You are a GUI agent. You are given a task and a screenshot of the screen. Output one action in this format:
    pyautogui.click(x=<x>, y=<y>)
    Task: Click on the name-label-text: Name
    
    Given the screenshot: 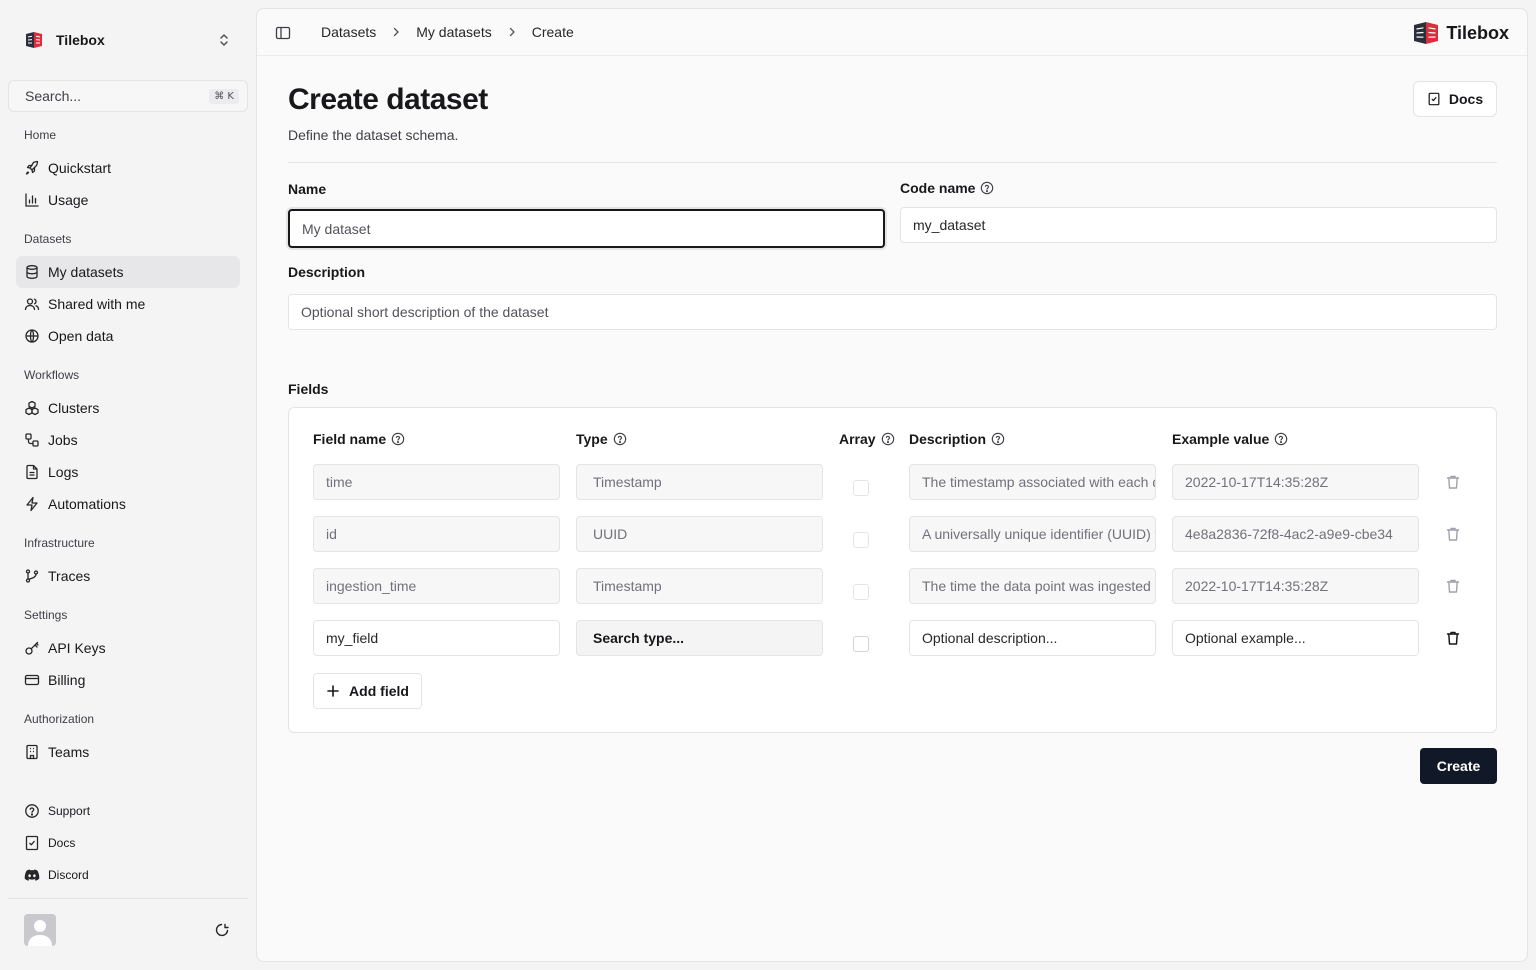 What is the action you would take?
    pyautogui.click(x=307, y=189)
    